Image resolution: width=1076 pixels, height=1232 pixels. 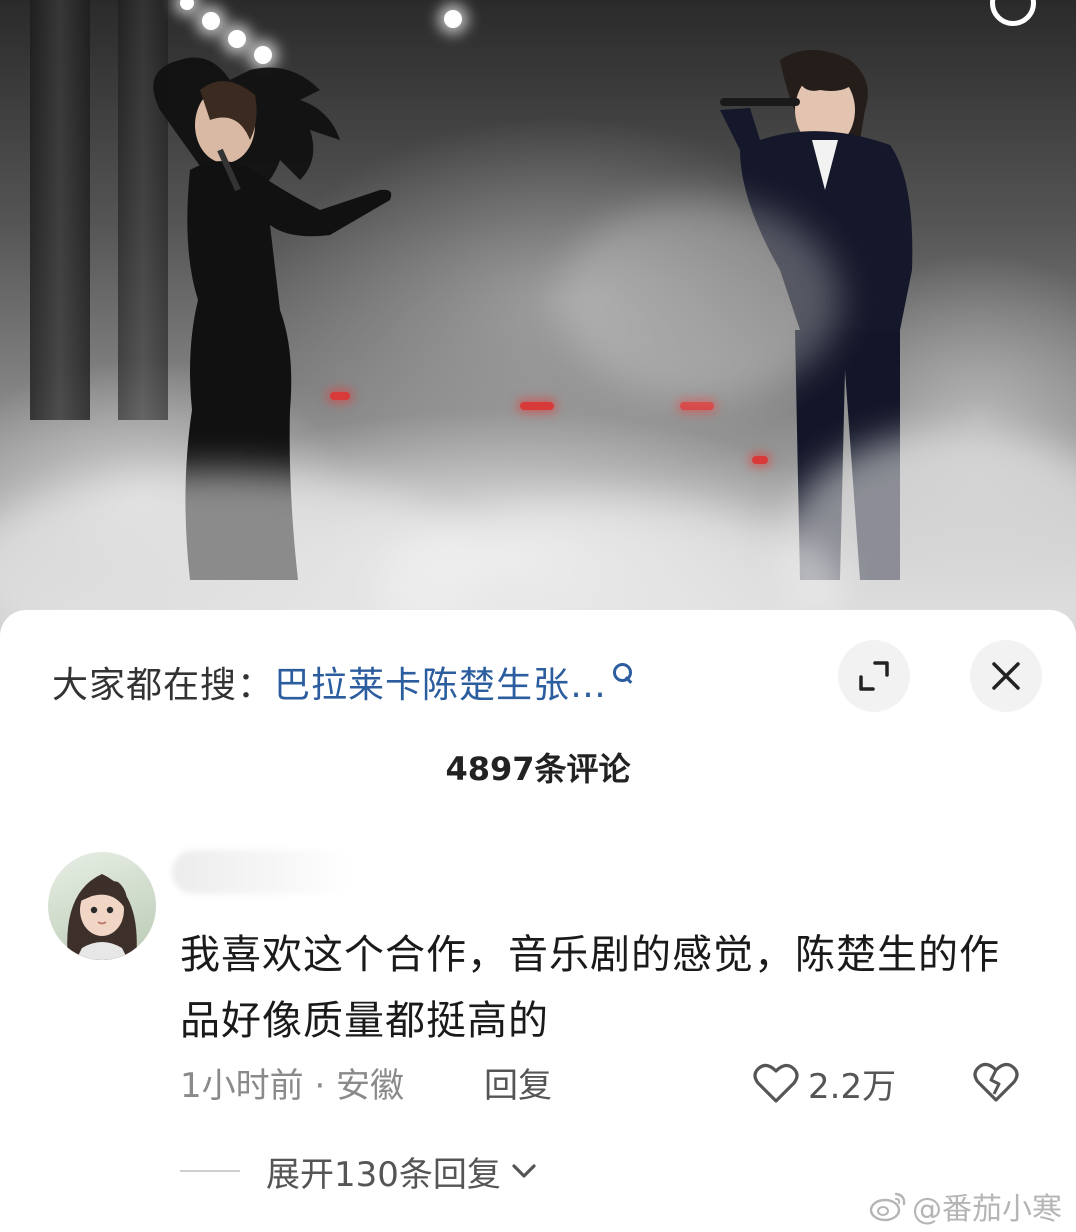 What do you see at coordinates (590, 988) in the screenshot?
I see `comment-text: 我喜欢这个合作，音乐剧的感觉，陈楚生的作品好像质量都挺高的` at bounding box center [590, 988].